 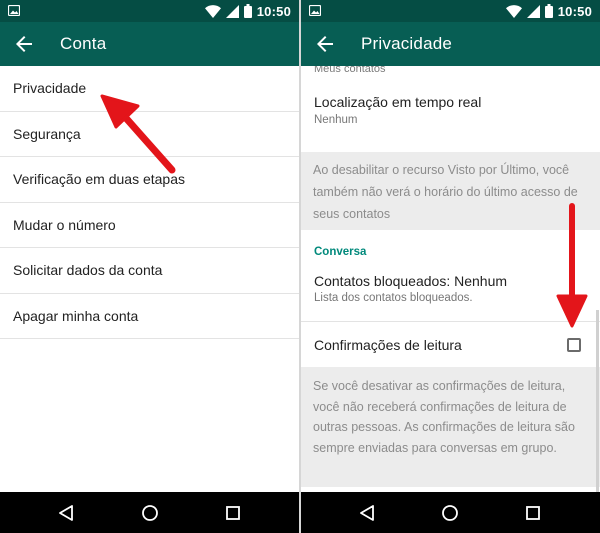 I want to click on menu-item-label: Solicitar dados da conta, so click(x=88, y=270).